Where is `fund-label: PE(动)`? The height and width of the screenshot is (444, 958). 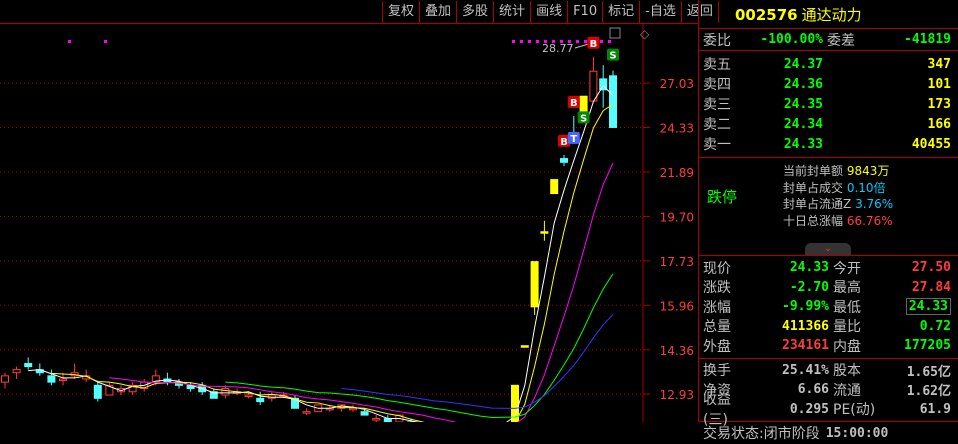
fund-label: PE(动) is located at coordinates (854, 410).